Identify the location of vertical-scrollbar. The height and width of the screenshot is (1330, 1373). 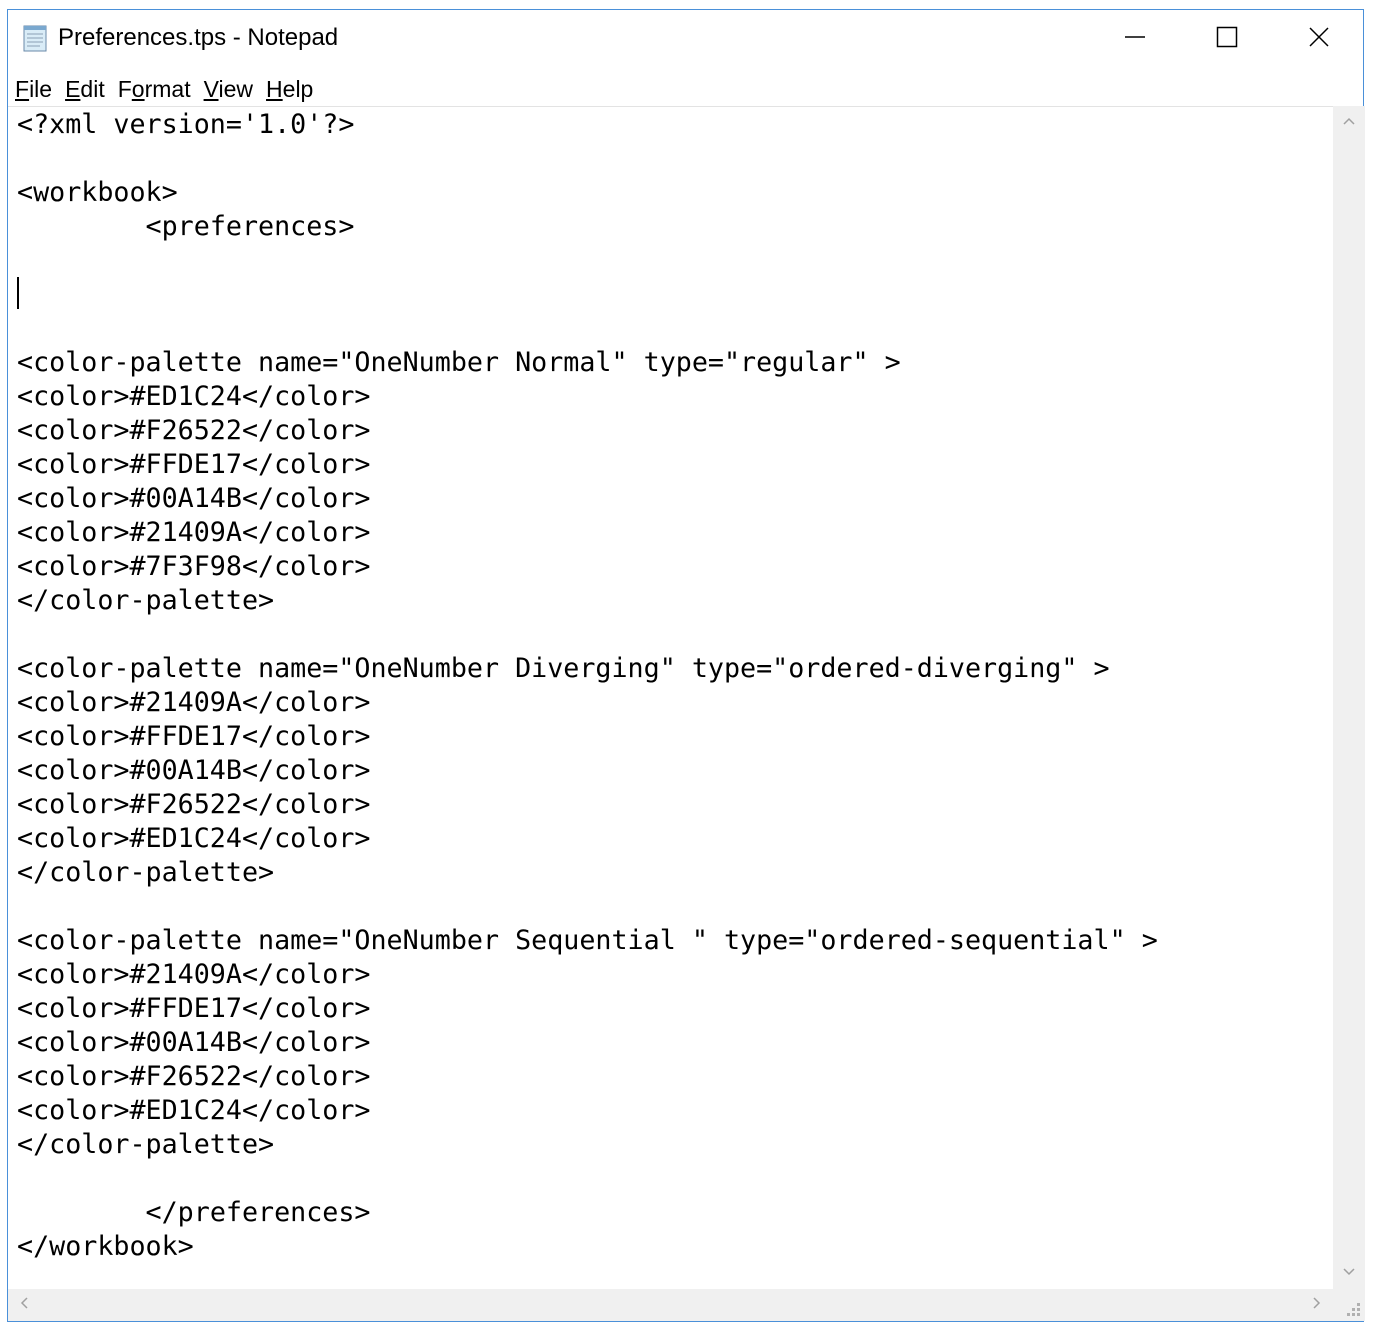
(1349, 697).